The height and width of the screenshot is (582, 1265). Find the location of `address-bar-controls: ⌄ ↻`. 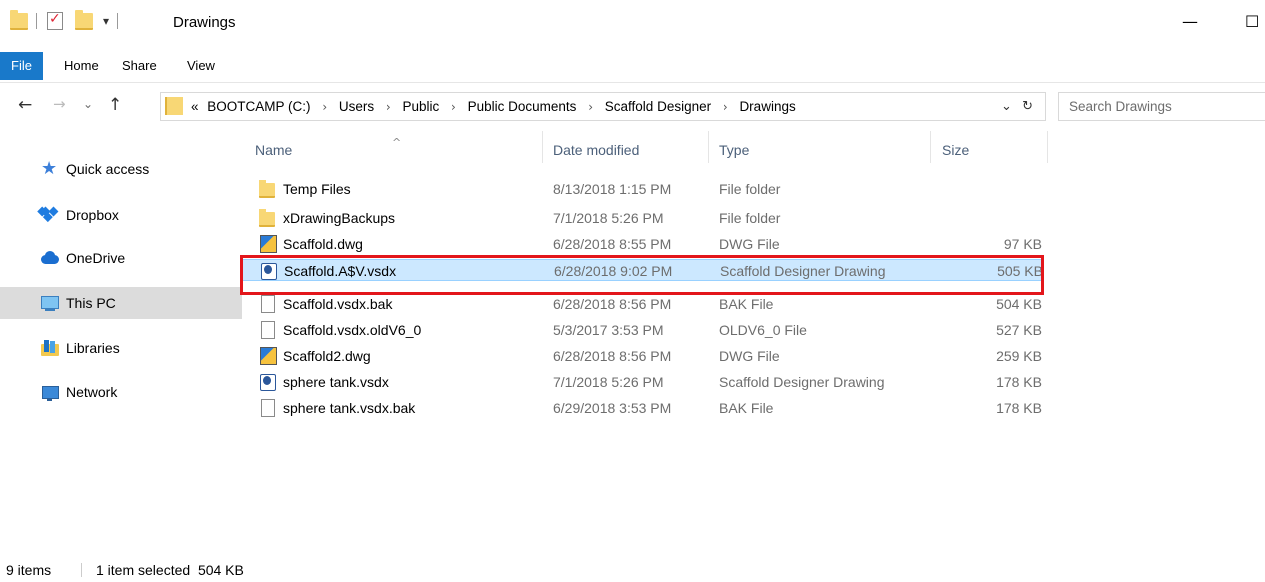

address-bar-controls: ⌄ ↻ is located at coordinates (1017, 106).